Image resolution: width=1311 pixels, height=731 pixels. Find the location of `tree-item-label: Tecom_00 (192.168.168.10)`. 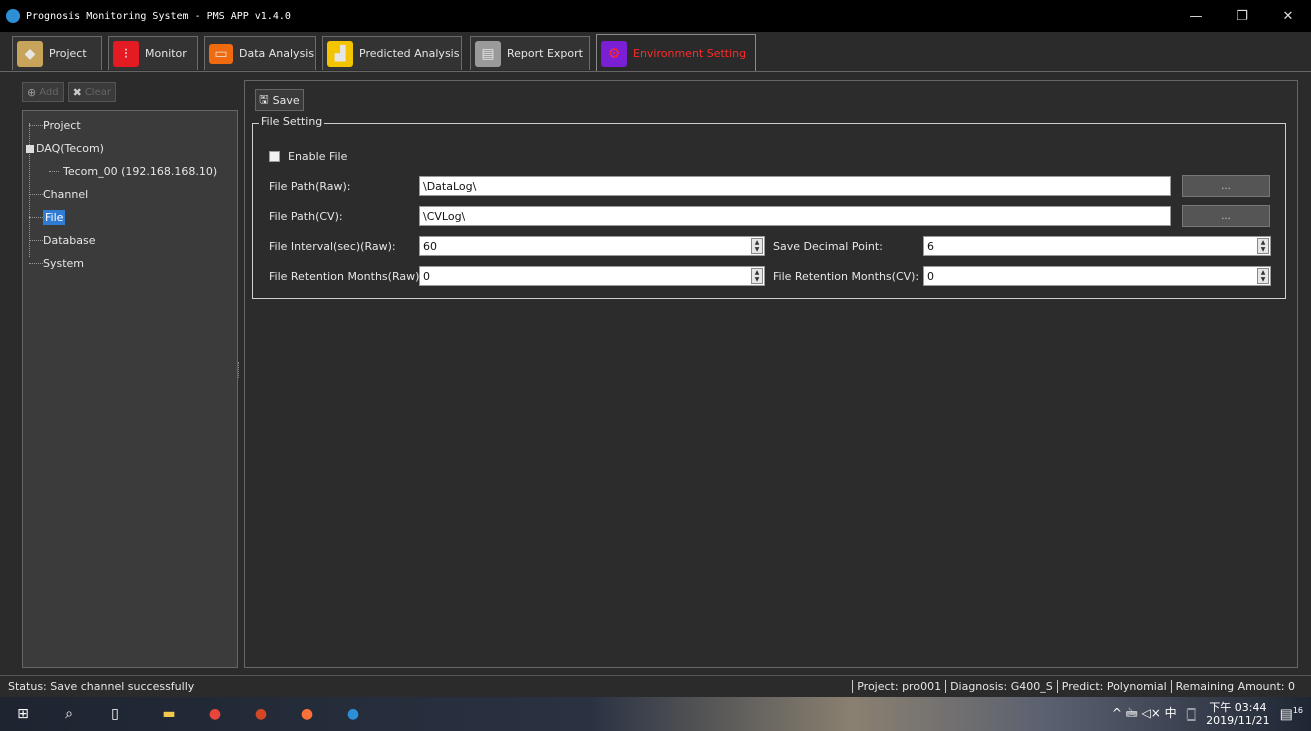

tree-item-label: Tecom_00 (192.168.168.10) is located at coordinates (140, 171).